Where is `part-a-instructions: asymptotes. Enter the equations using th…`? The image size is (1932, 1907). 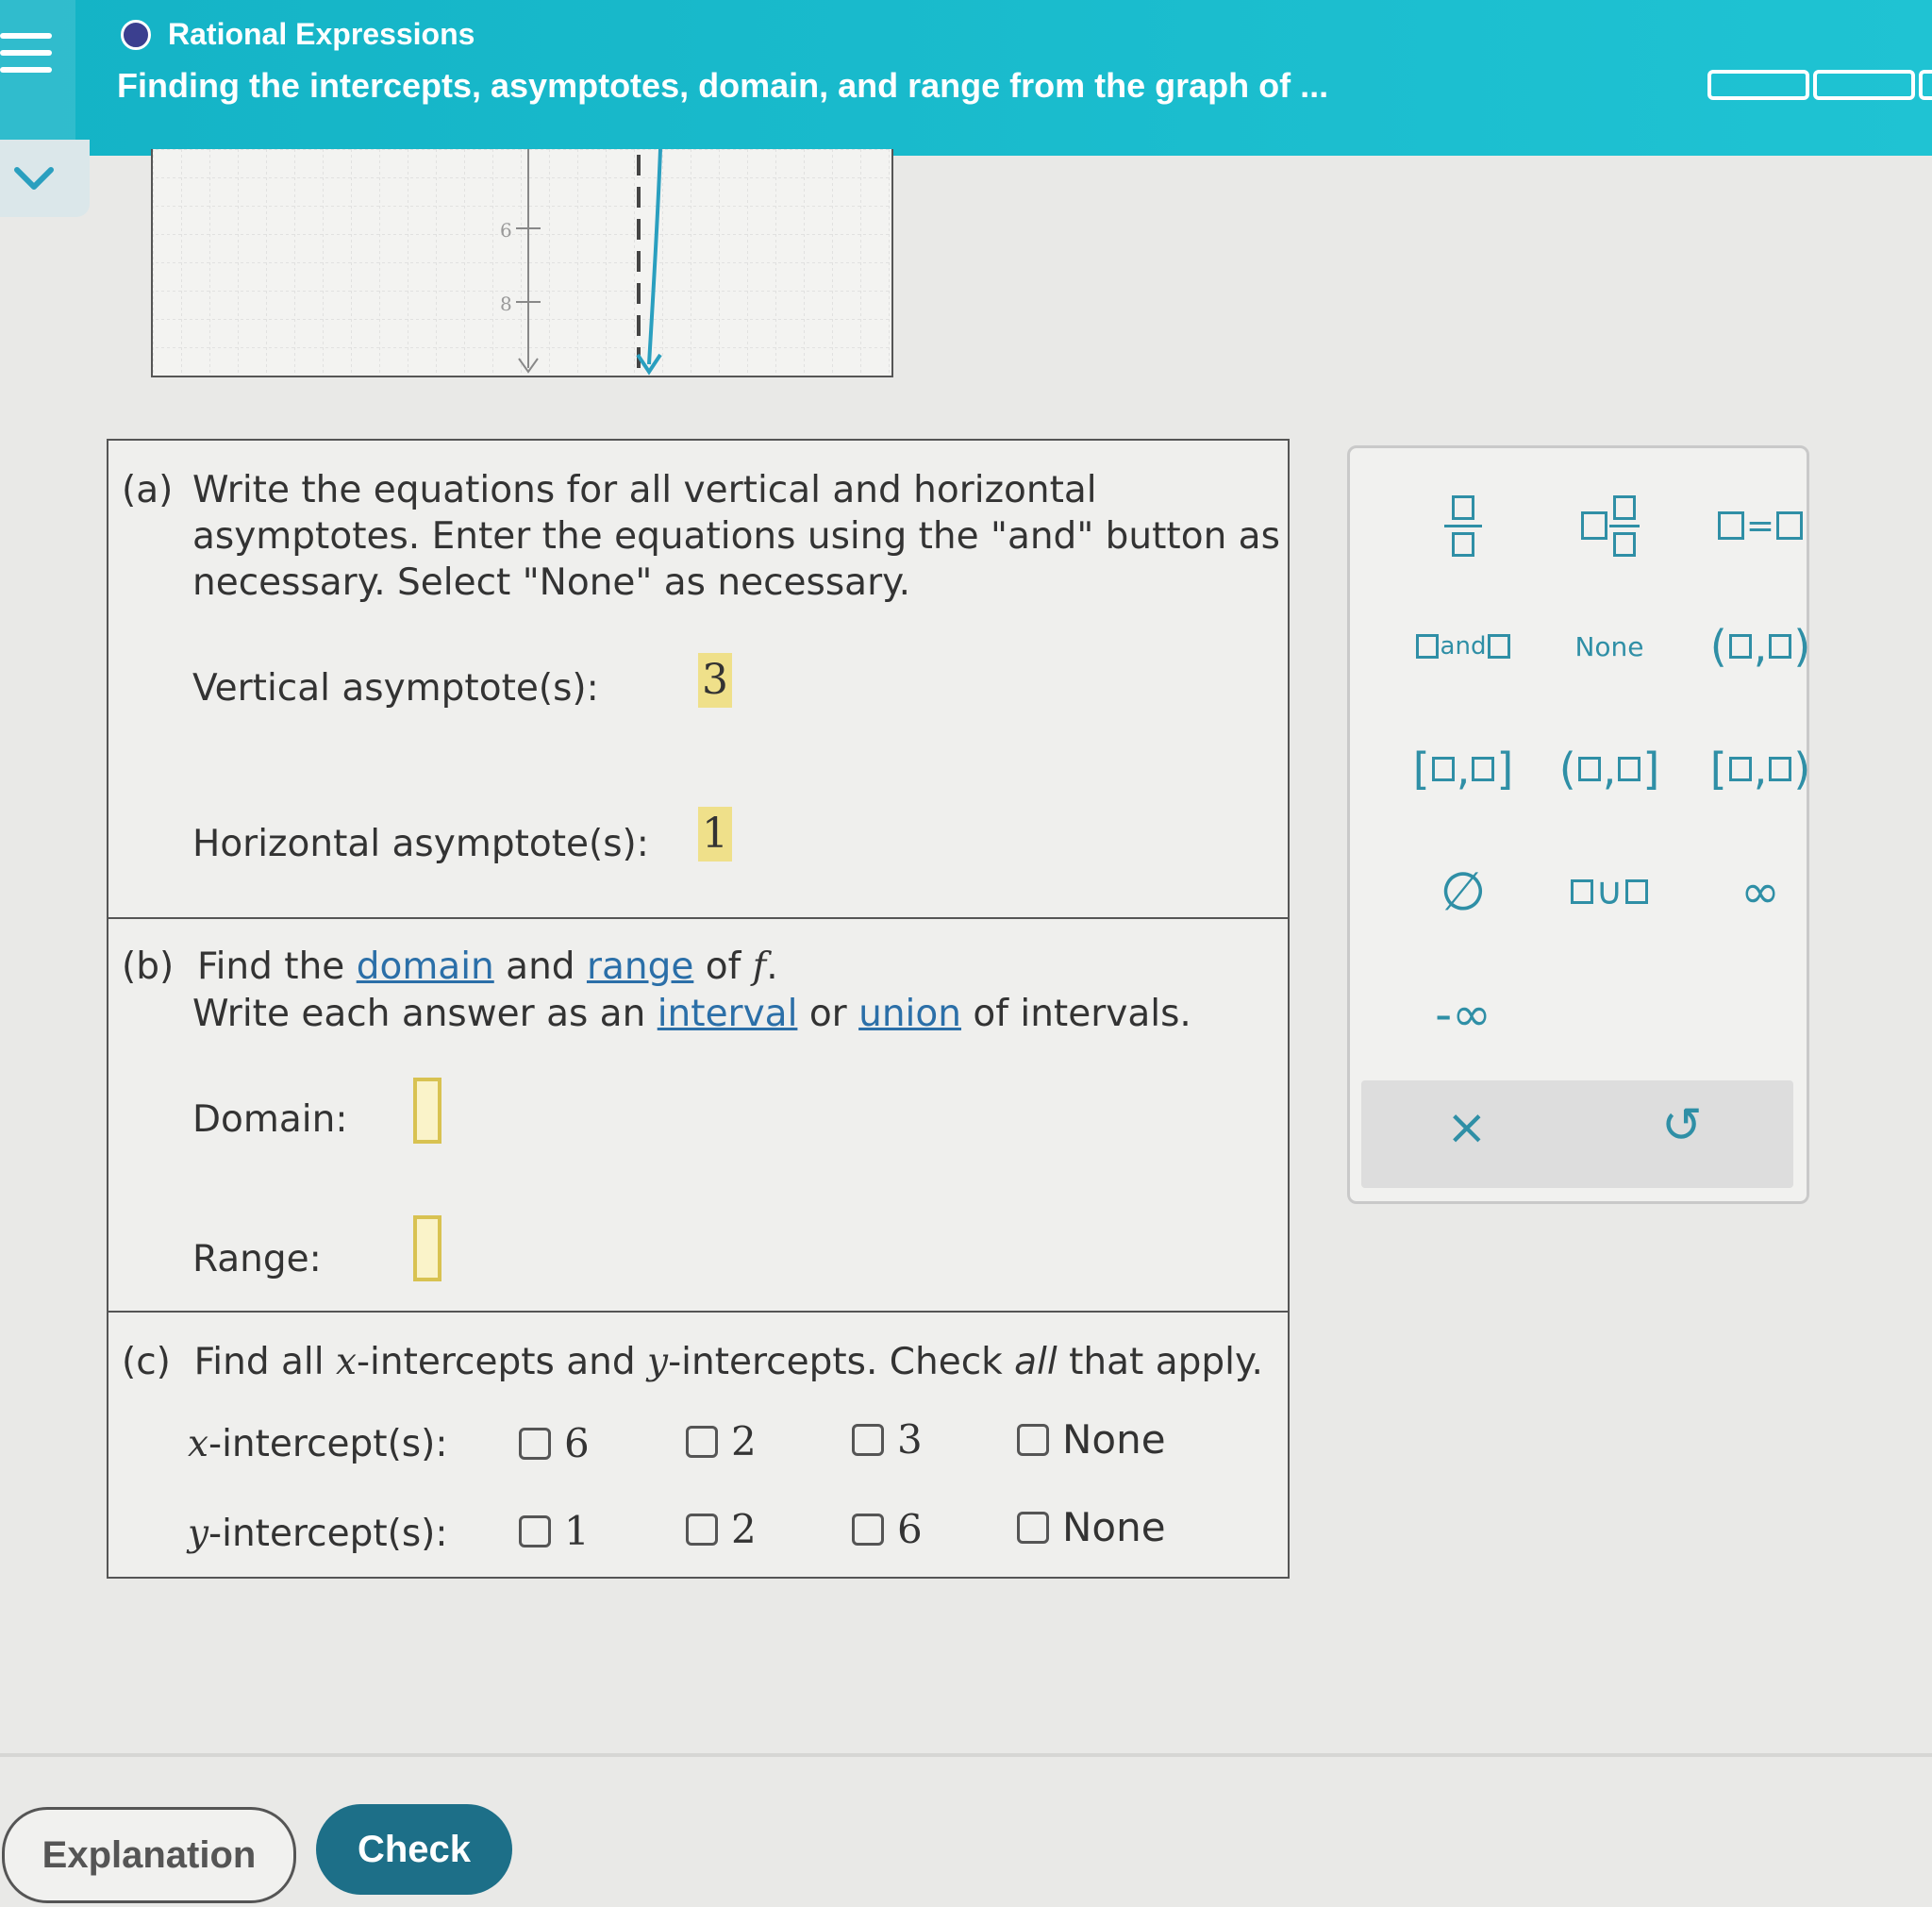 part-a-instructions: asymptotes. Enter the equations using th… is located at coordinates (736, 536).